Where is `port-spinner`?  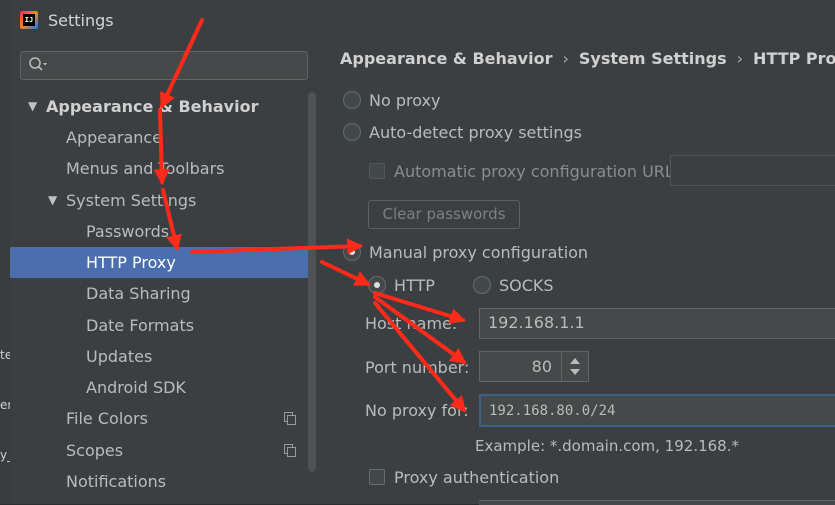
port-spinner is located at coordinates (574, 366).